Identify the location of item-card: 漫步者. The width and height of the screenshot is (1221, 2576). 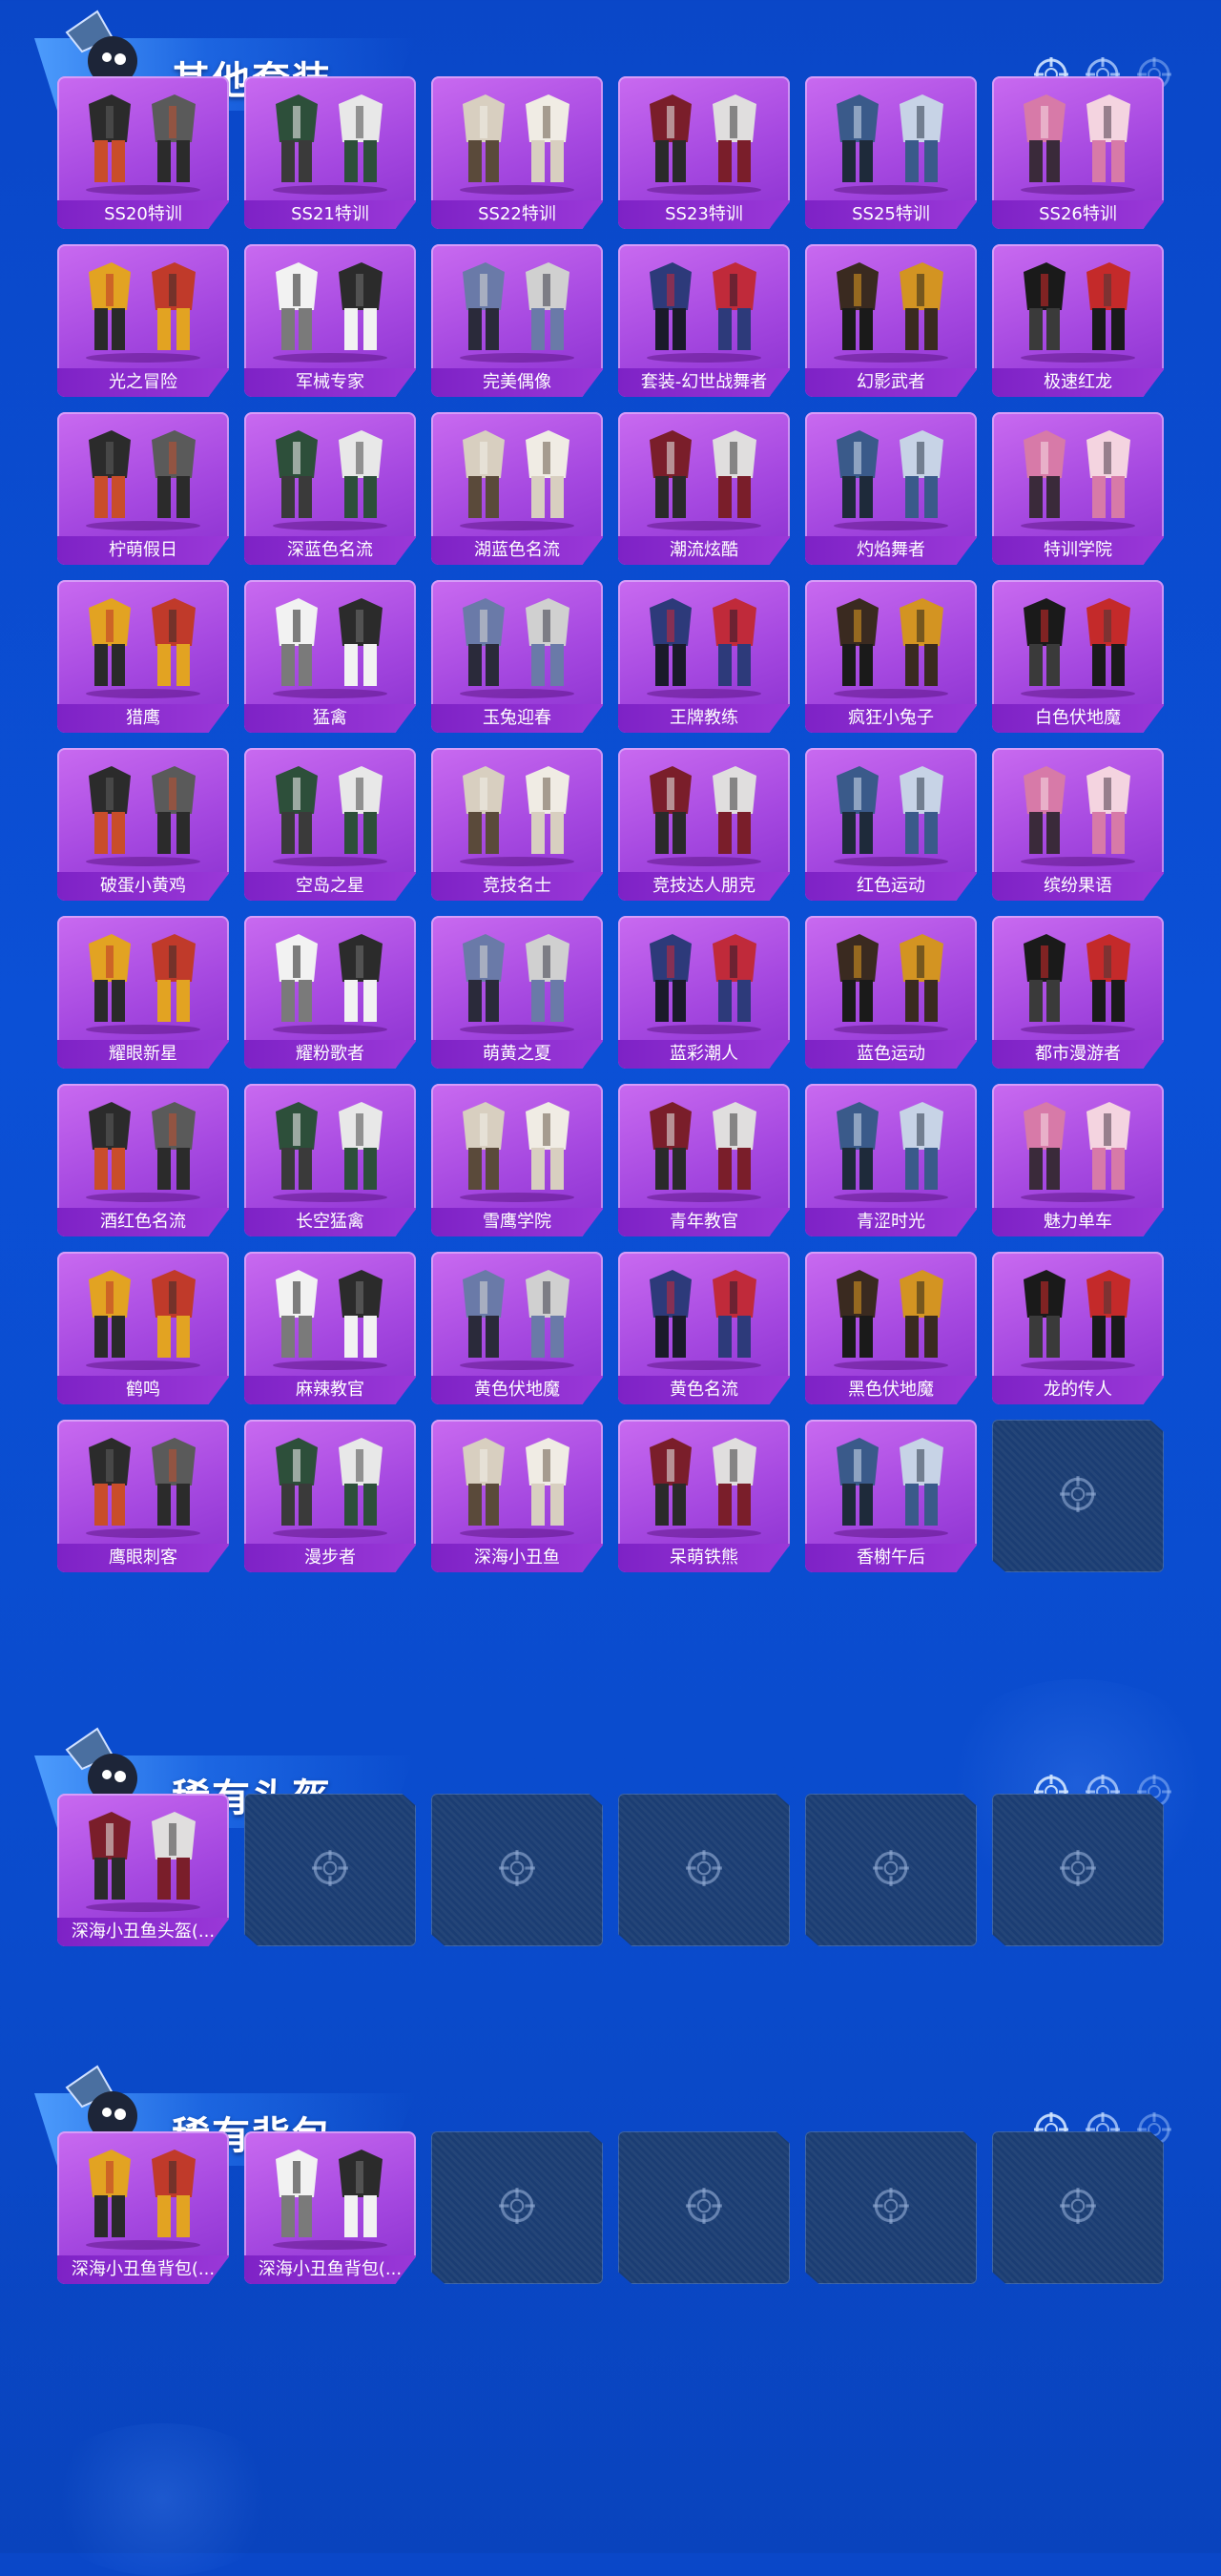
(330, 1496).